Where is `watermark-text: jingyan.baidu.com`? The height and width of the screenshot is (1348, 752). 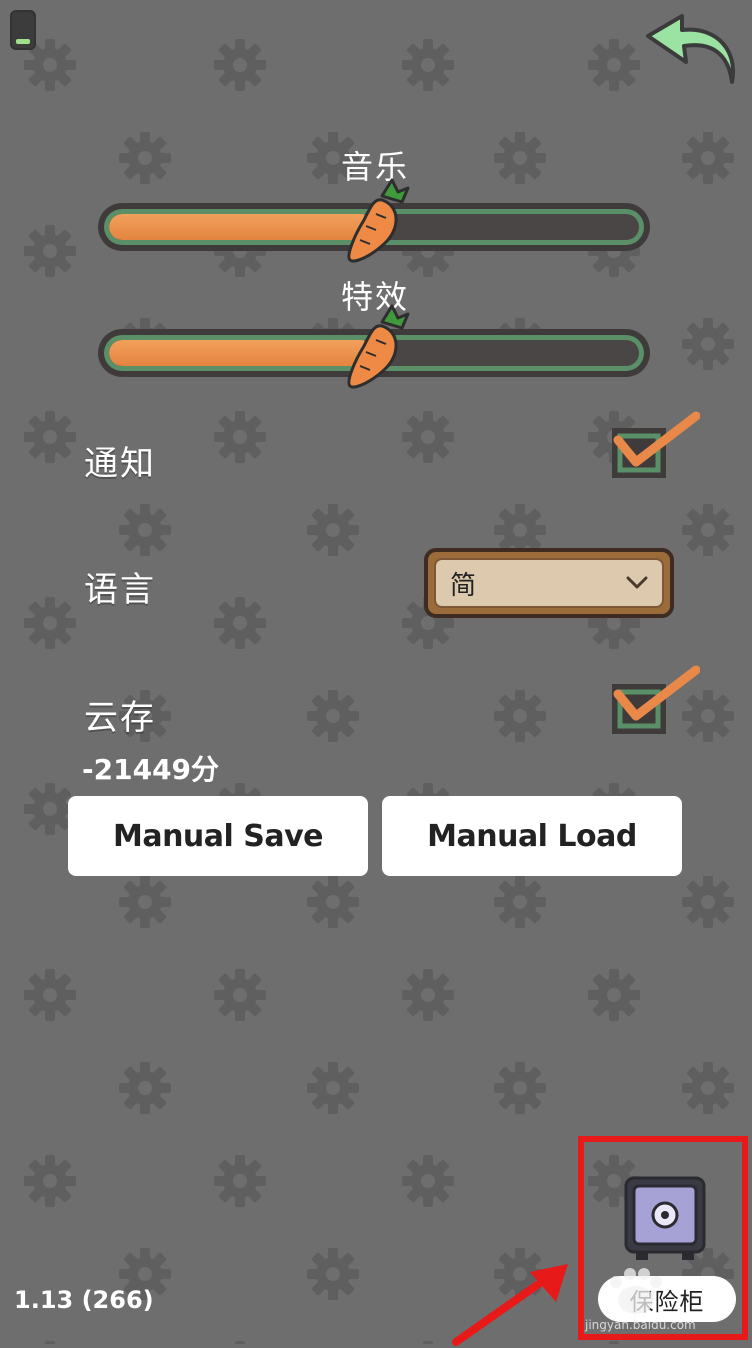 watermark-text: jingyan.baidu.com is located at coordinates (640, 1325).